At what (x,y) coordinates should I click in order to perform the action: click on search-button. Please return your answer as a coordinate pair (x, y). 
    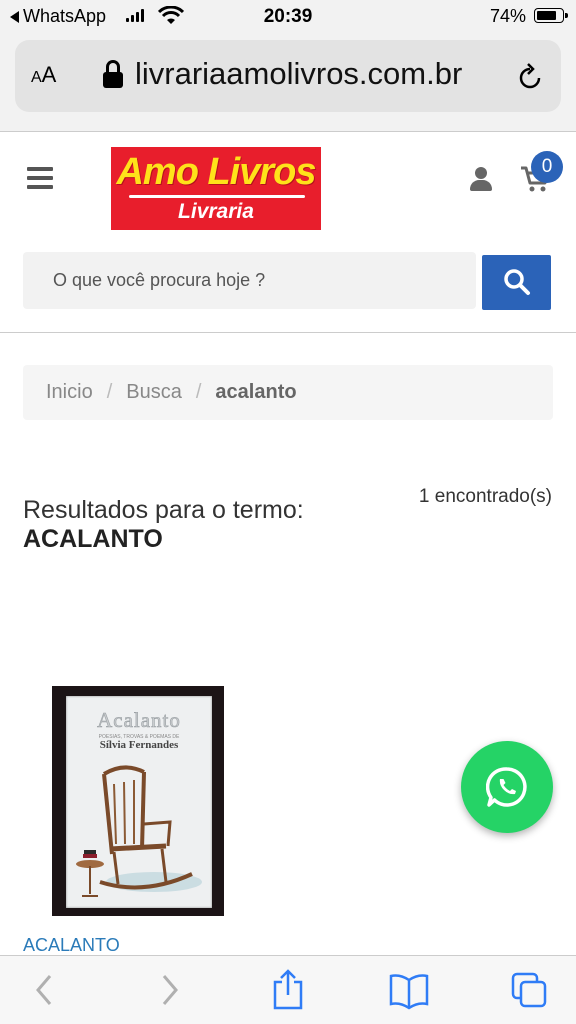
    Looking at the image, I should click on (516, 282).